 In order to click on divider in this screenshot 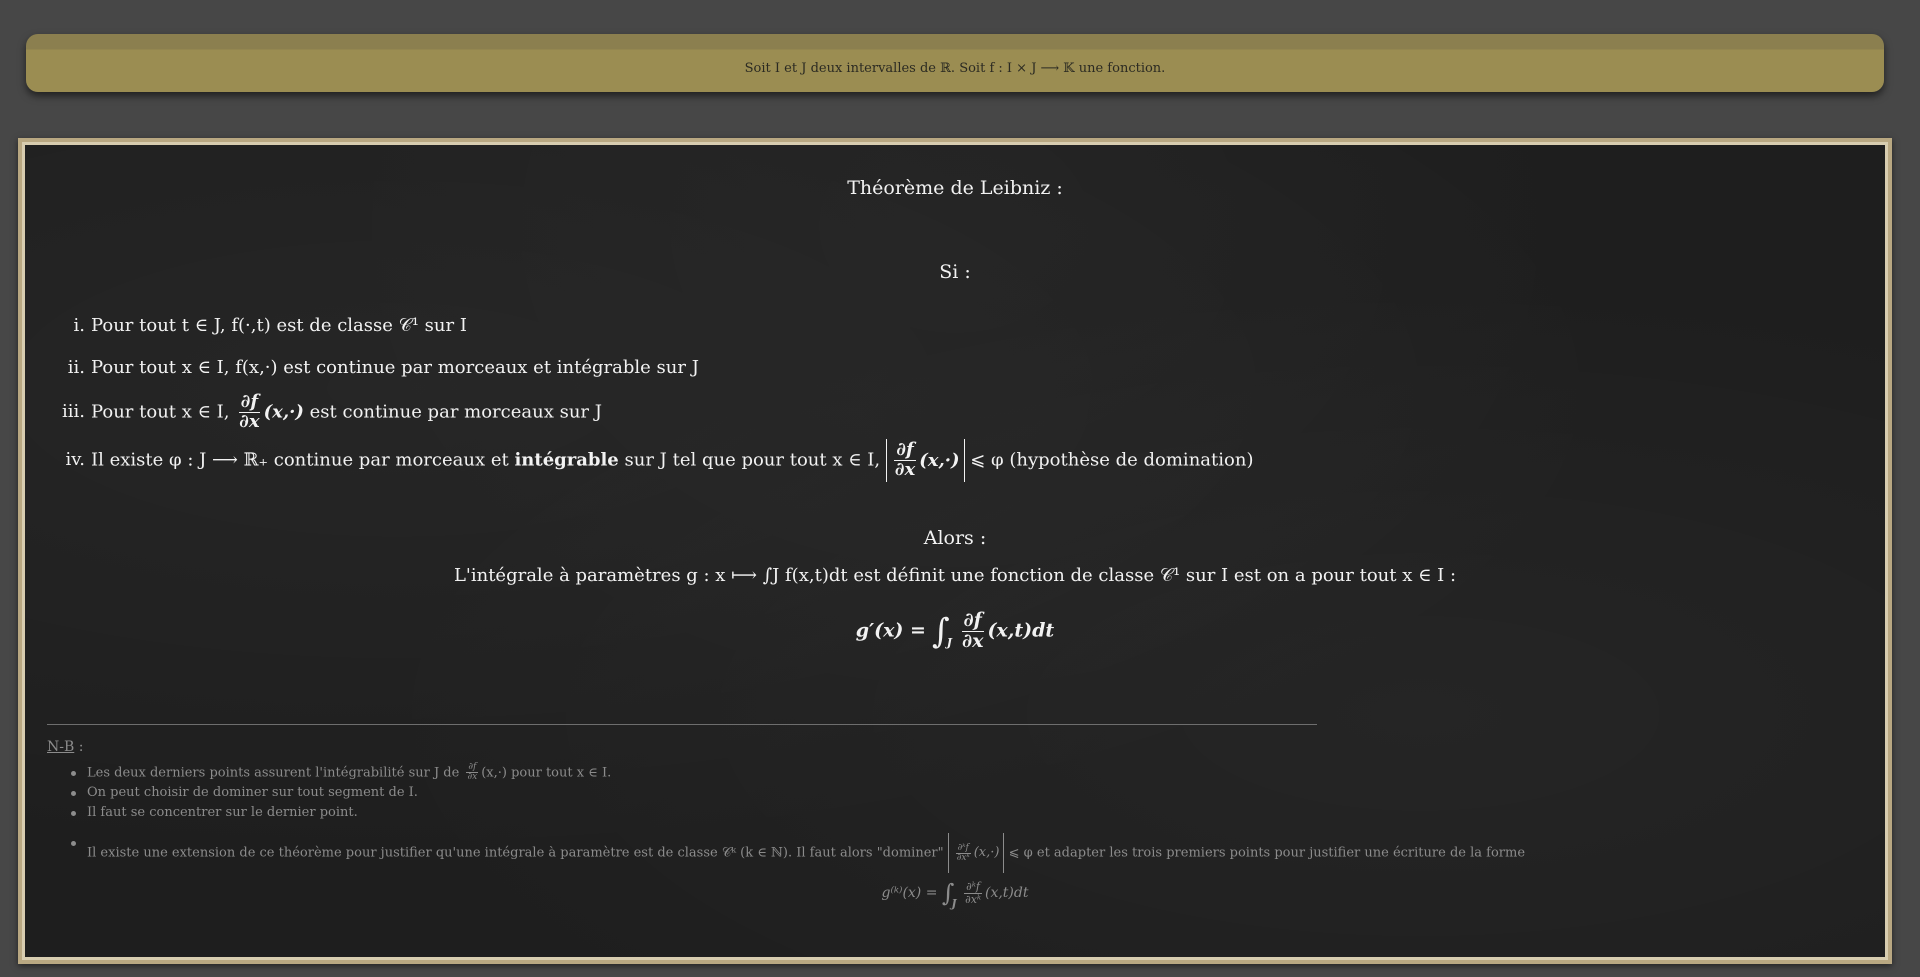, I will do `click(682, 724)`.